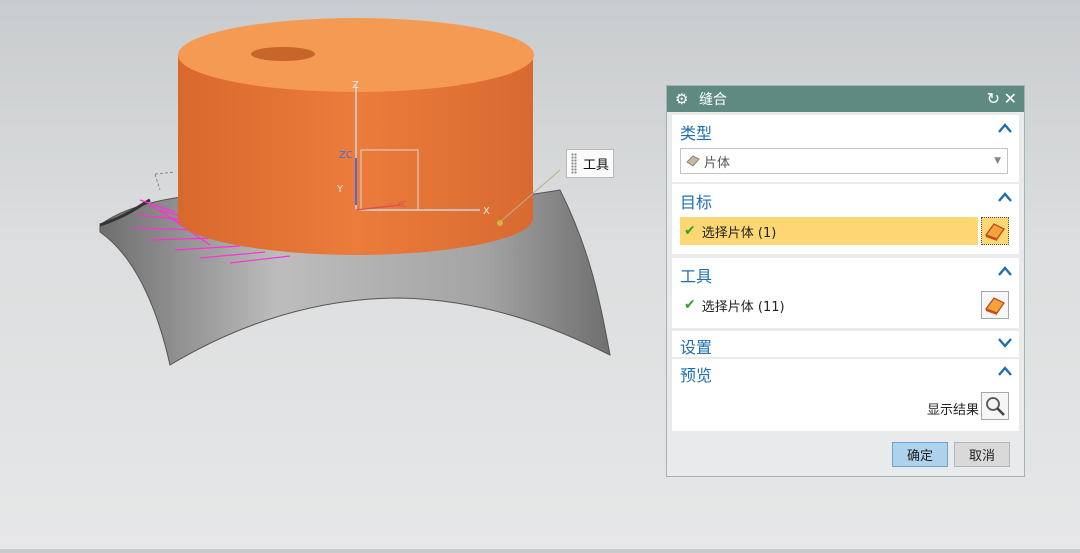 This screenshot has height=553, width=1080. Describe the element at coordinates (717, 163) in the screenshot. I see `type-select-value: 片体` at that location.